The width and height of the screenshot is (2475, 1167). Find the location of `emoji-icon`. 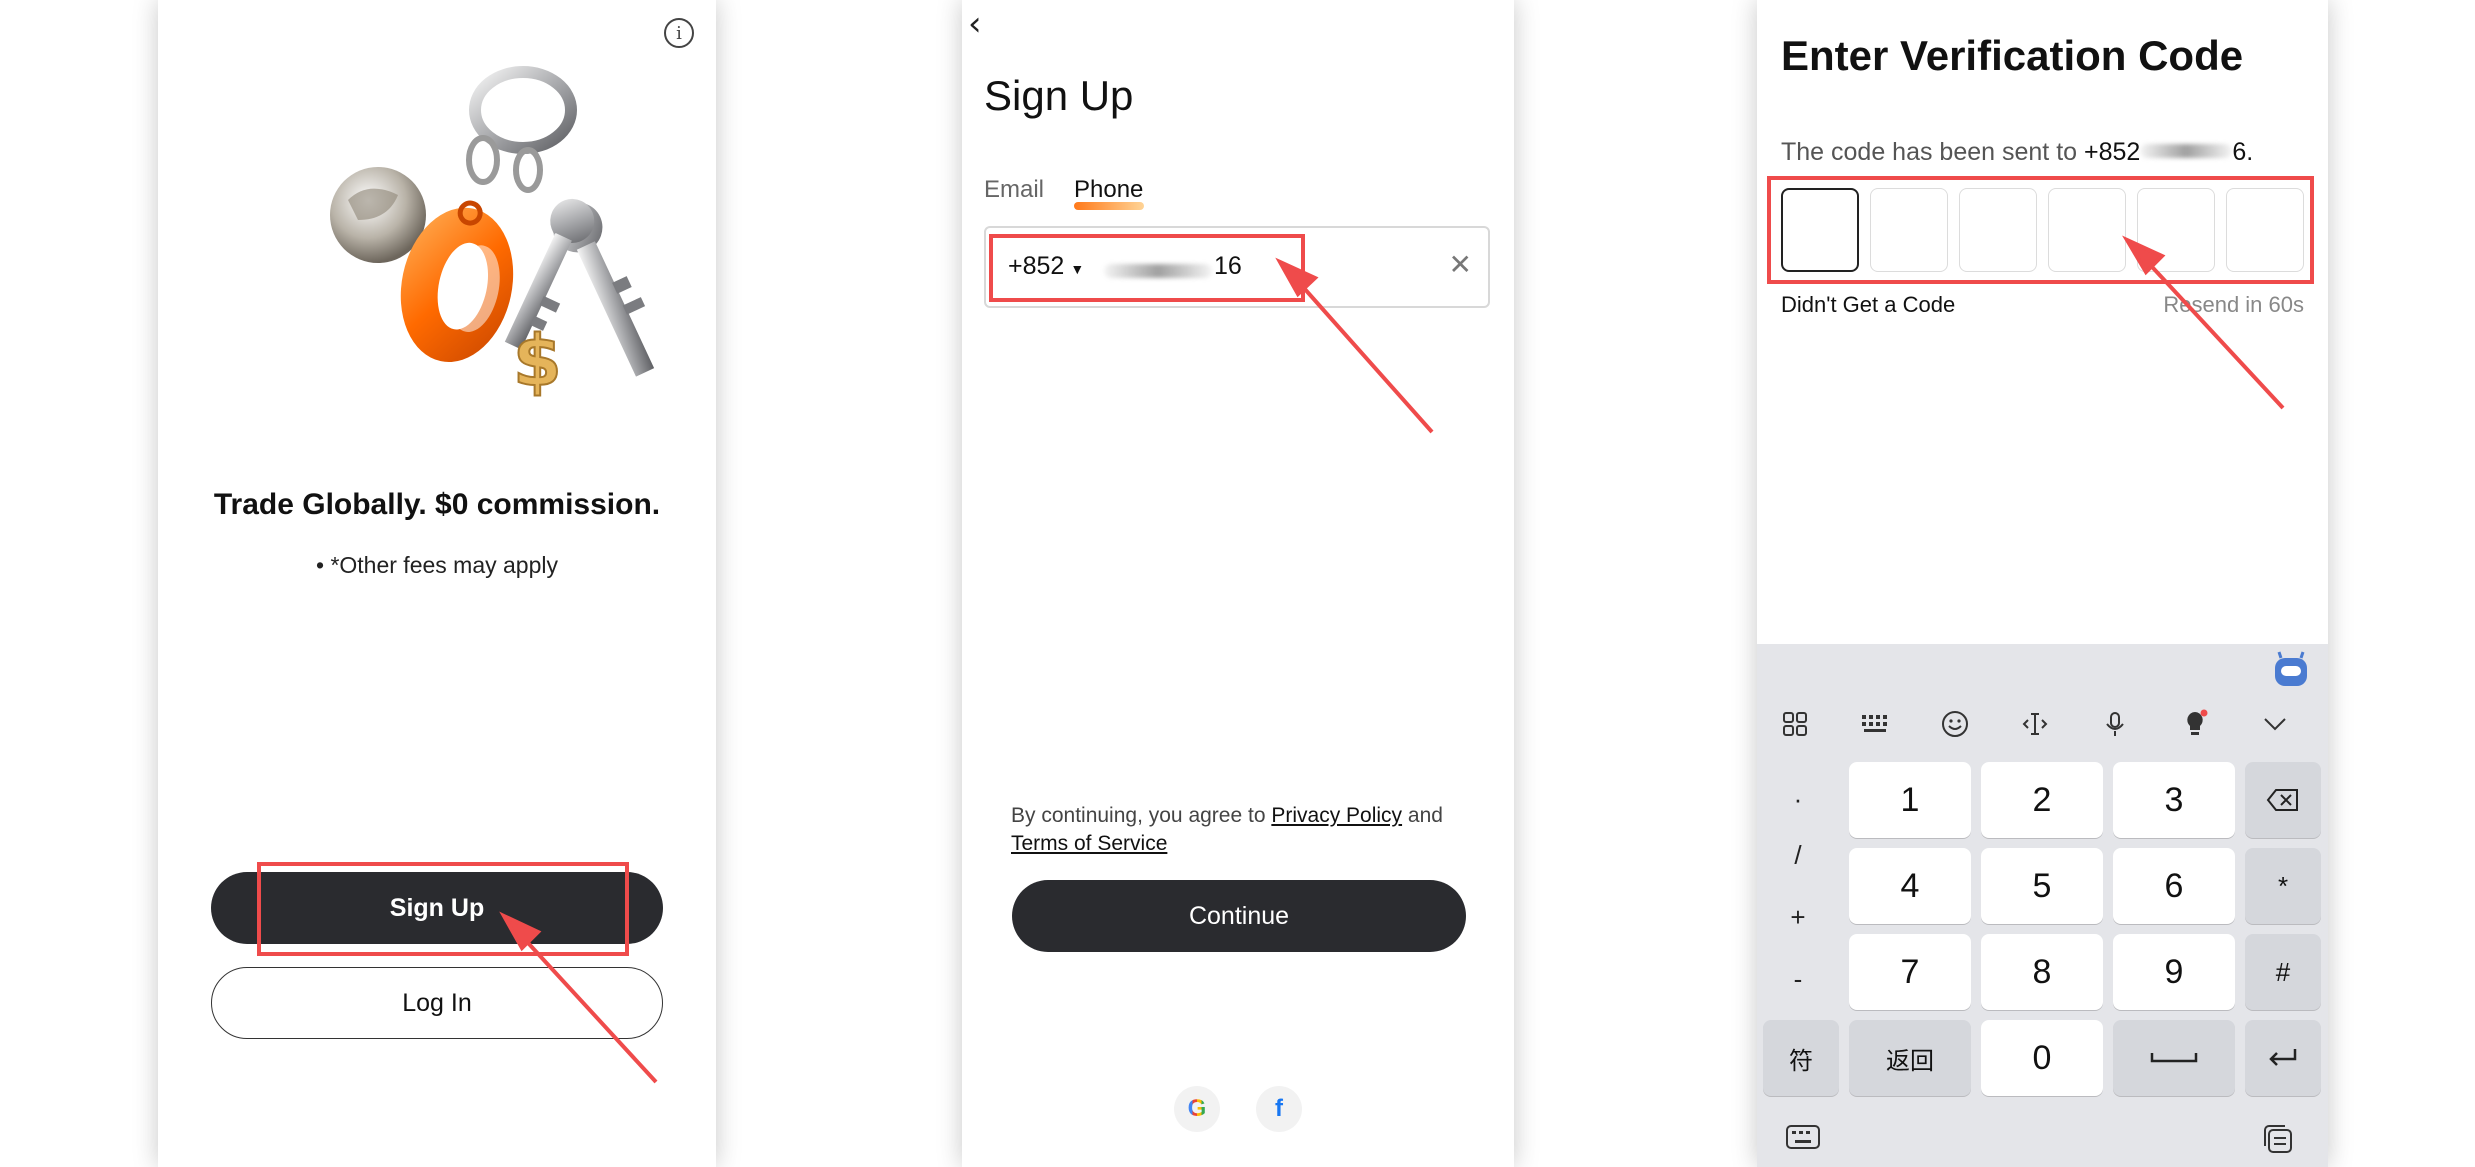

emoji-icon is located at coordinates (1955, 724).